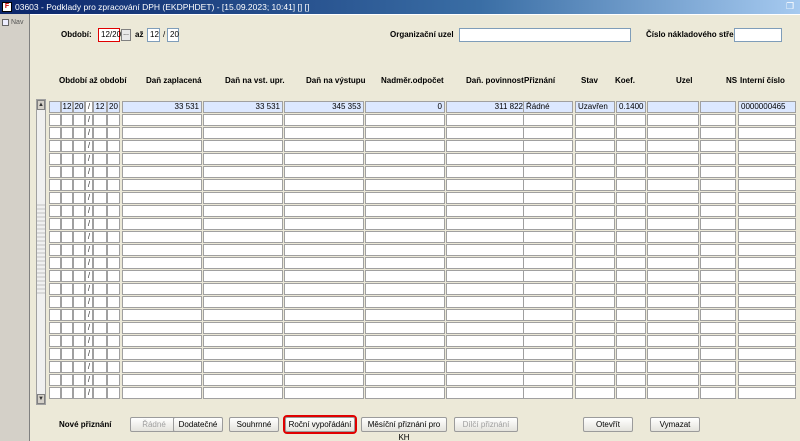 This screenshot has width=800, height=441. What do you see at coordinates (675, 424) in the screenshot?
I see `vymazat-button: Vymazat` at bounding box center [675, 424].